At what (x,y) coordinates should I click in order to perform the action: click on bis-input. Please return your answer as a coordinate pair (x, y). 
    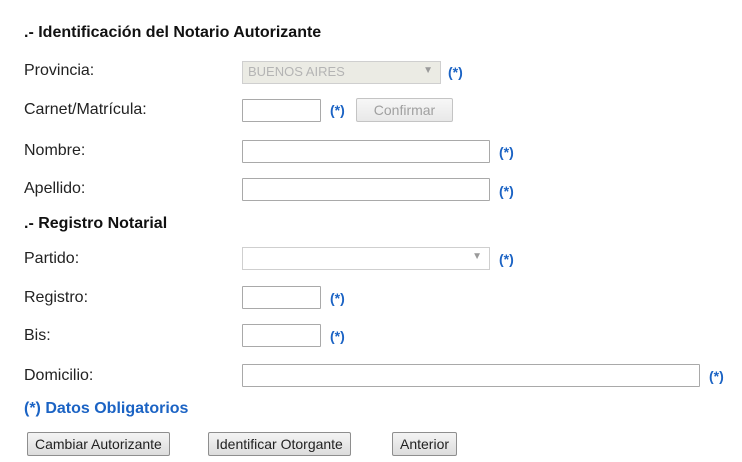
    Looking at the image, I should click on (281, 335).